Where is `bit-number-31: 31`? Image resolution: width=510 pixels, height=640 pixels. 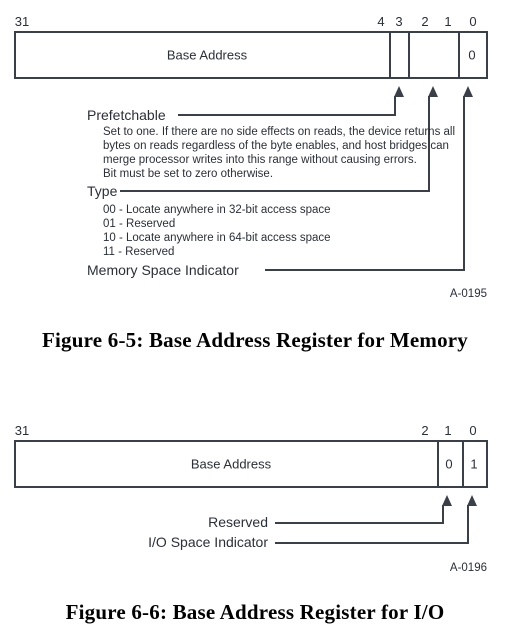 bit-number-31: 31 is located at coordinates (22, 21).